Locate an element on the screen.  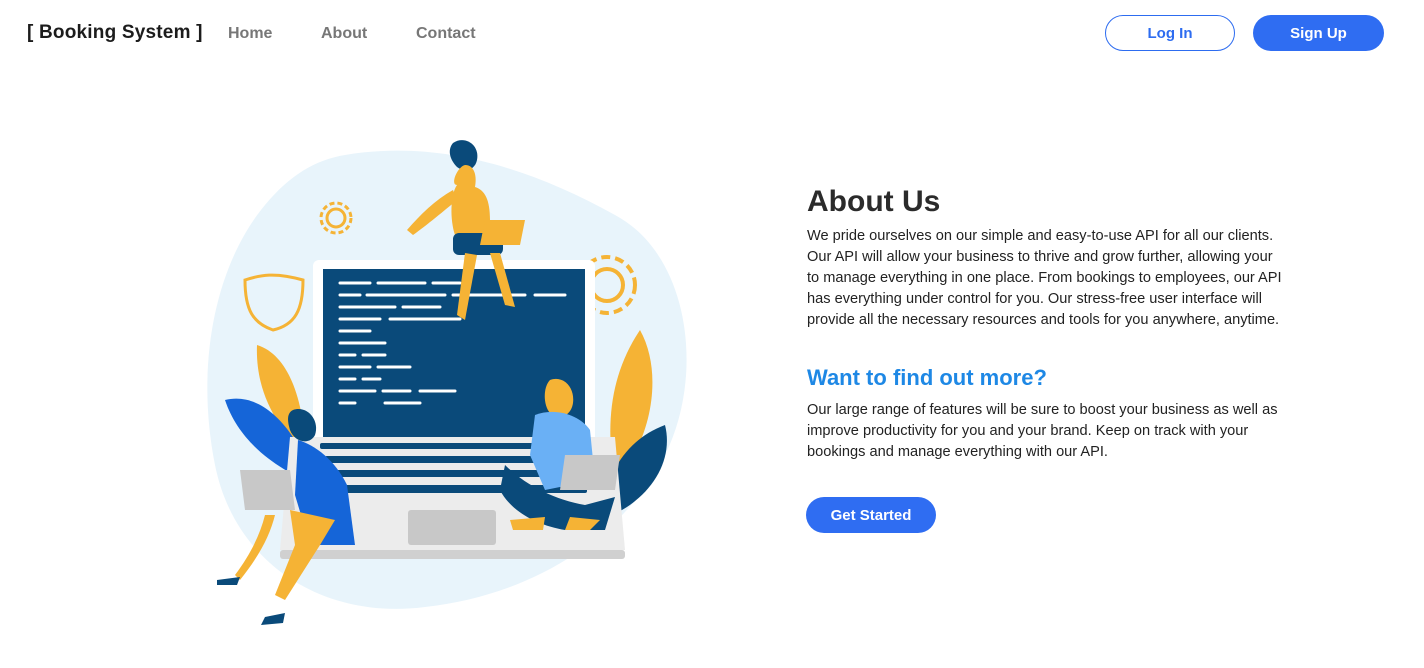
login-button: Log In is located at coordinates (1170, 33).